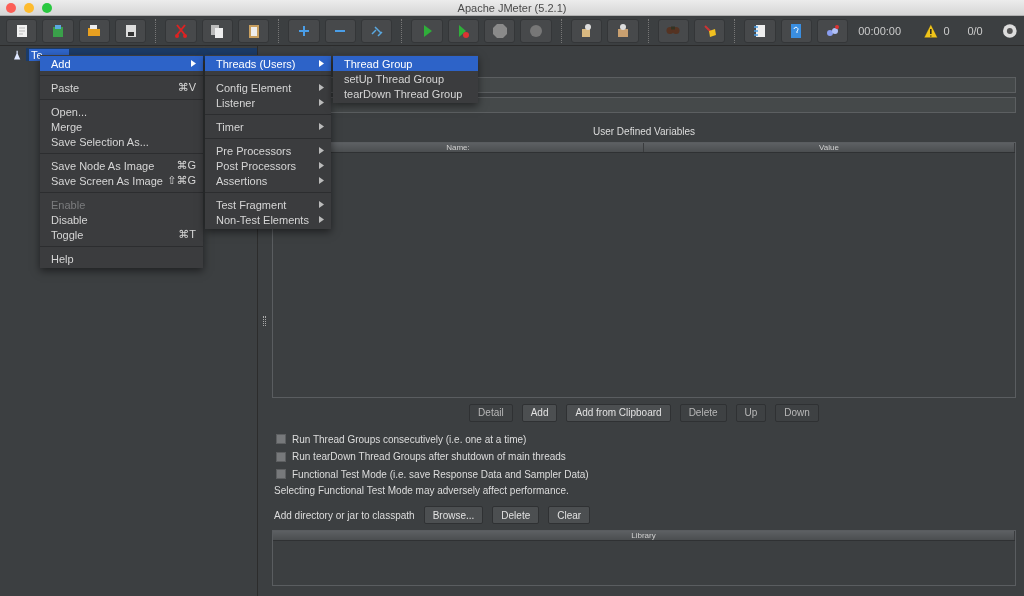 The width and height of the screenshot is (1024, 596). Describe the element at coordinates (569, 515) in the screenshot. I see `classpath-button: Clear` at that location.